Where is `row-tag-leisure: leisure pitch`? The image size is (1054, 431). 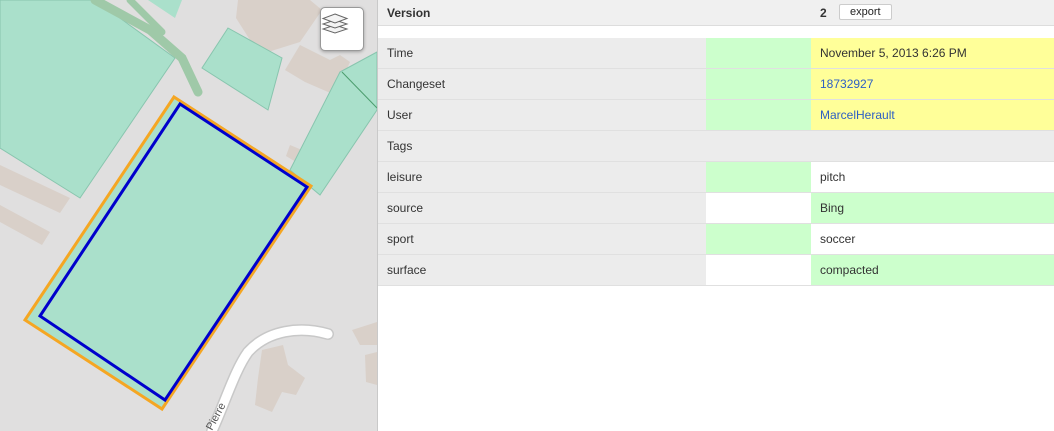
row-tag-leisure: leisure pitch is located at coordinates (716, 177).